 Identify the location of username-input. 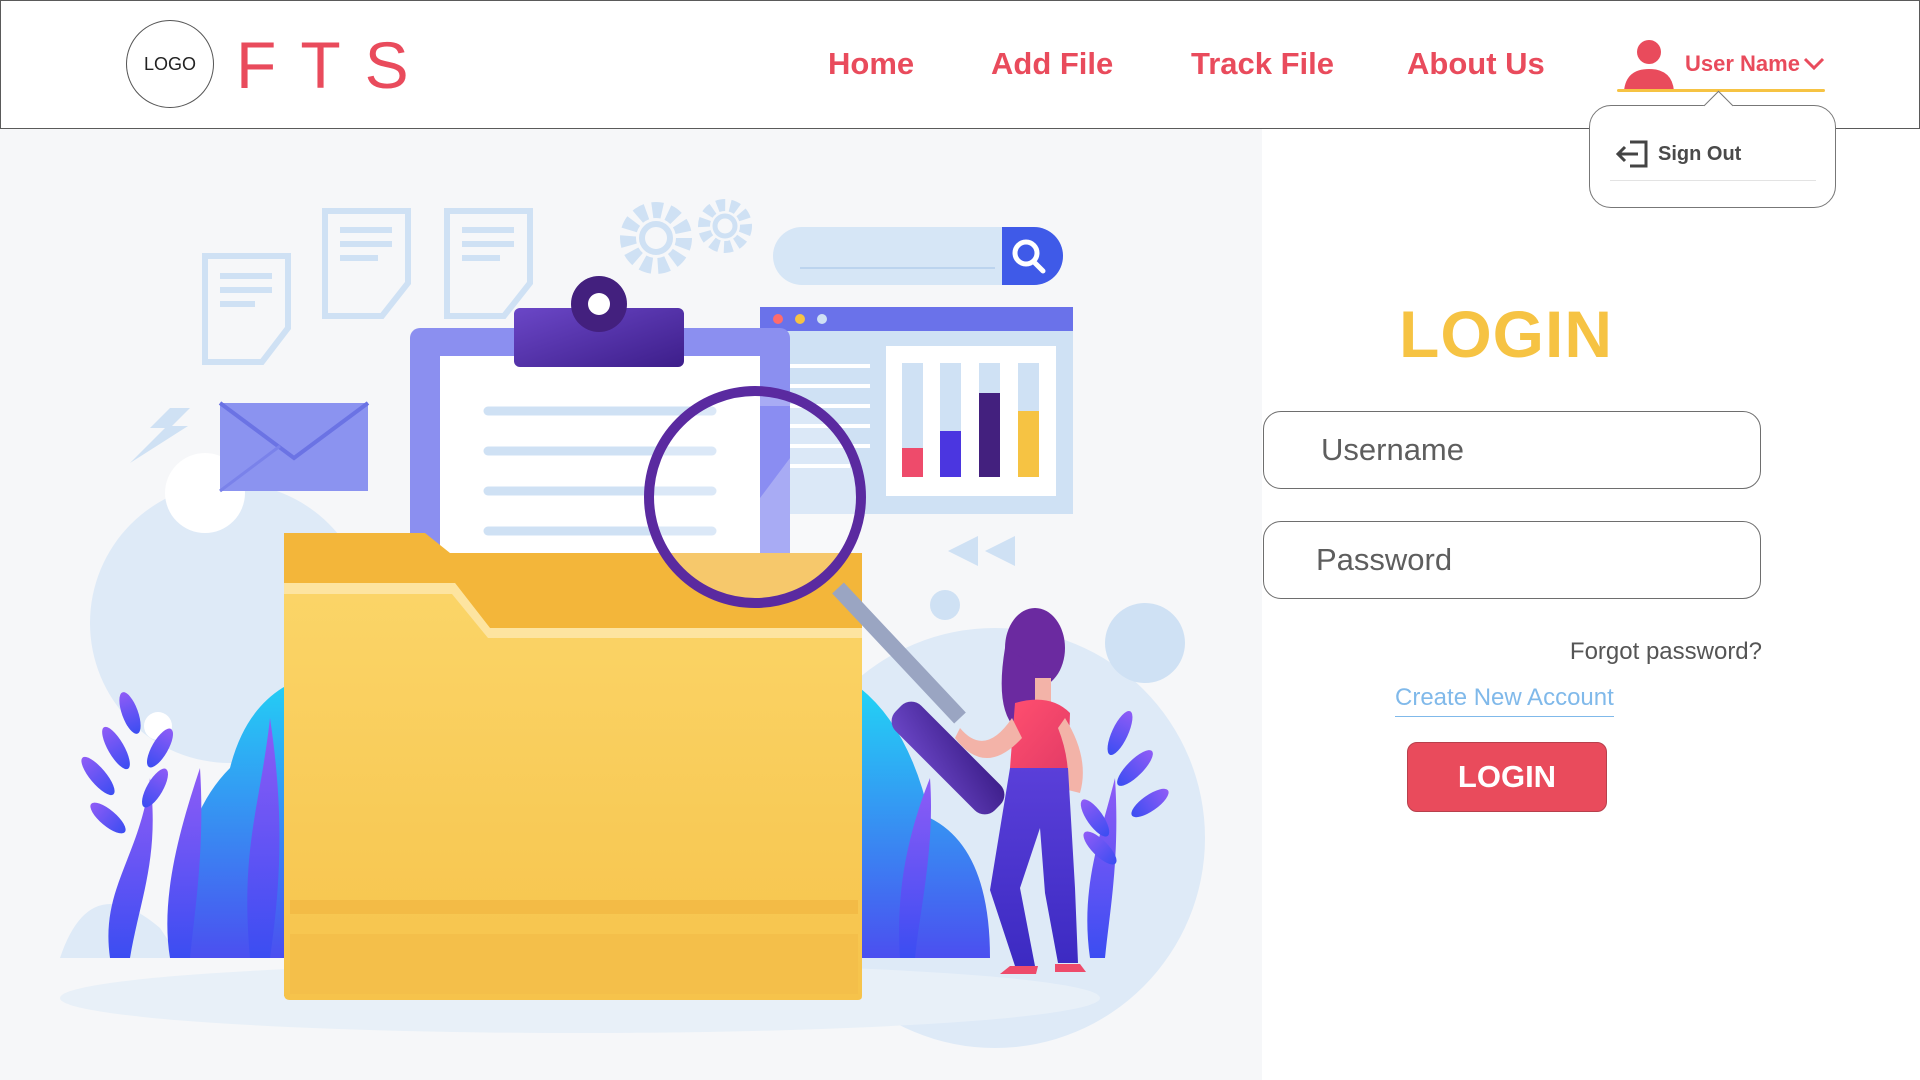
(1512, 450).